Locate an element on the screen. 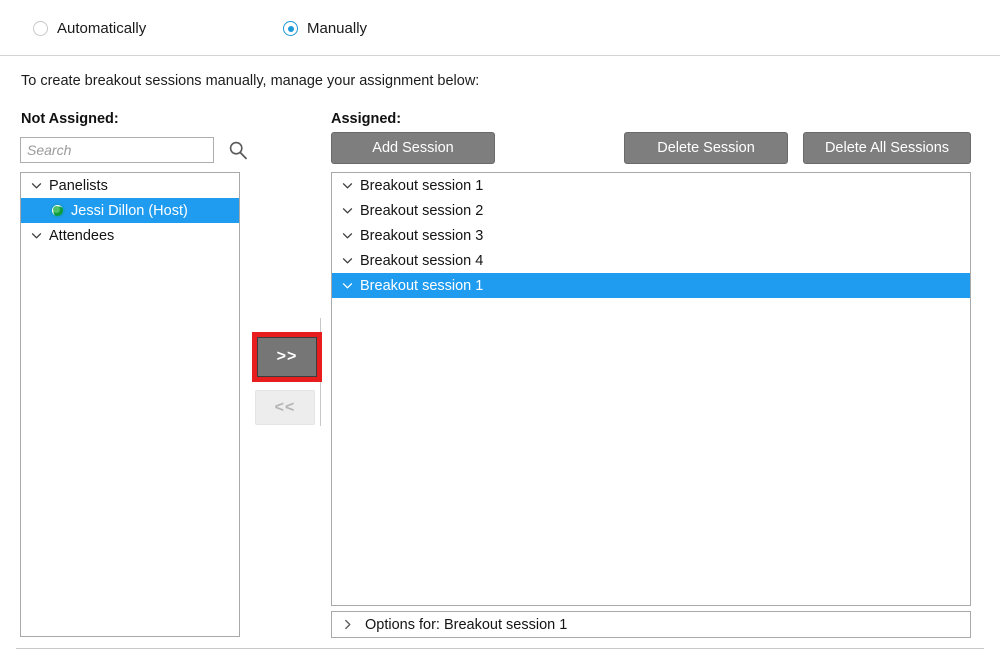 Image resolution: width=1000 pixels, height=667 pixels. tree-group-panelists: Panelists is located at coordinates (130, 185).